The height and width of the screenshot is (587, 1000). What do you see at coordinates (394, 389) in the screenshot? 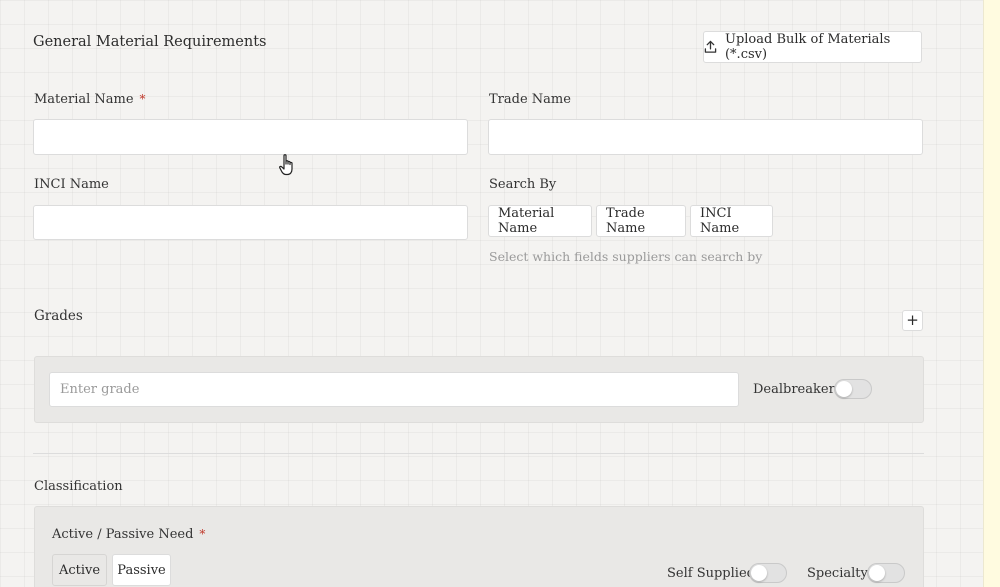
I see `grade-input` at bounding box center [394, 389].